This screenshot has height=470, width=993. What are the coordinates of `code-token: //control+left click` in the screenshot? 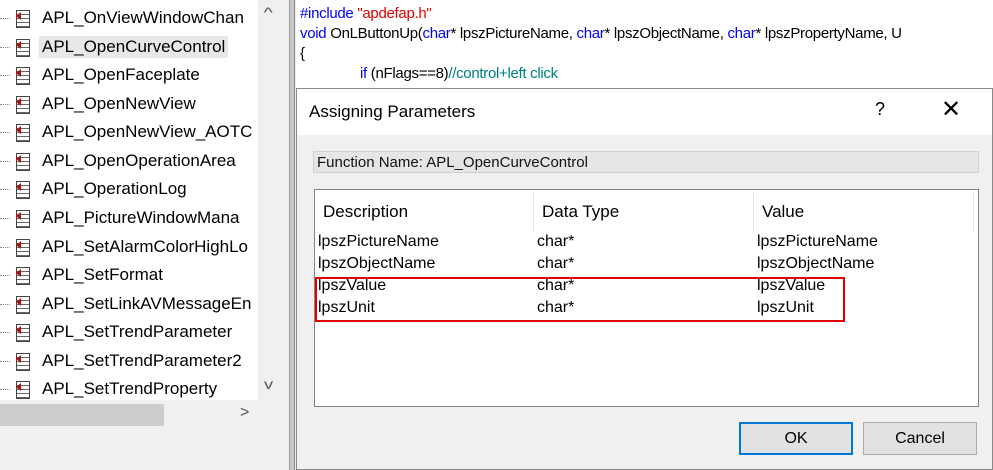 It's located at (503, 73).